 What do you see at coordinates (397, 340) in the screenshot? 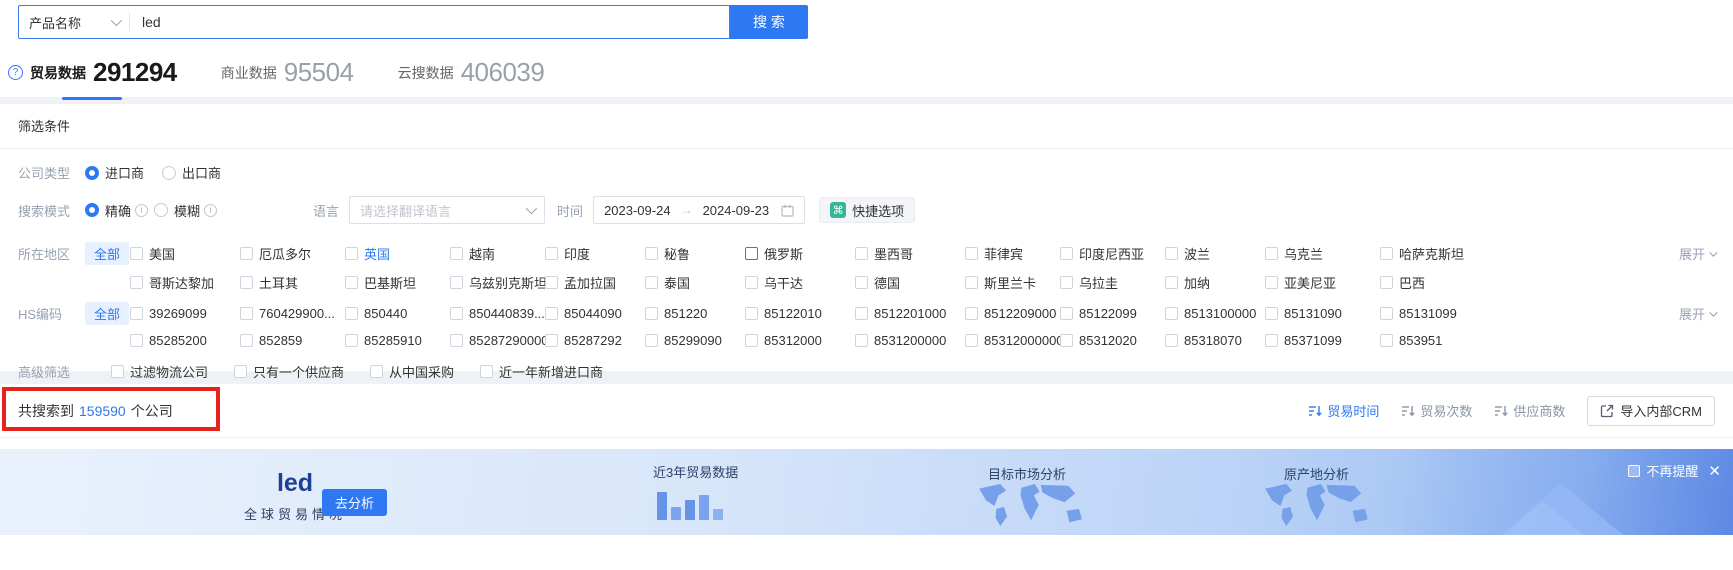
I see `checkbox-item: 85285910` at bounding box center [397, 340].